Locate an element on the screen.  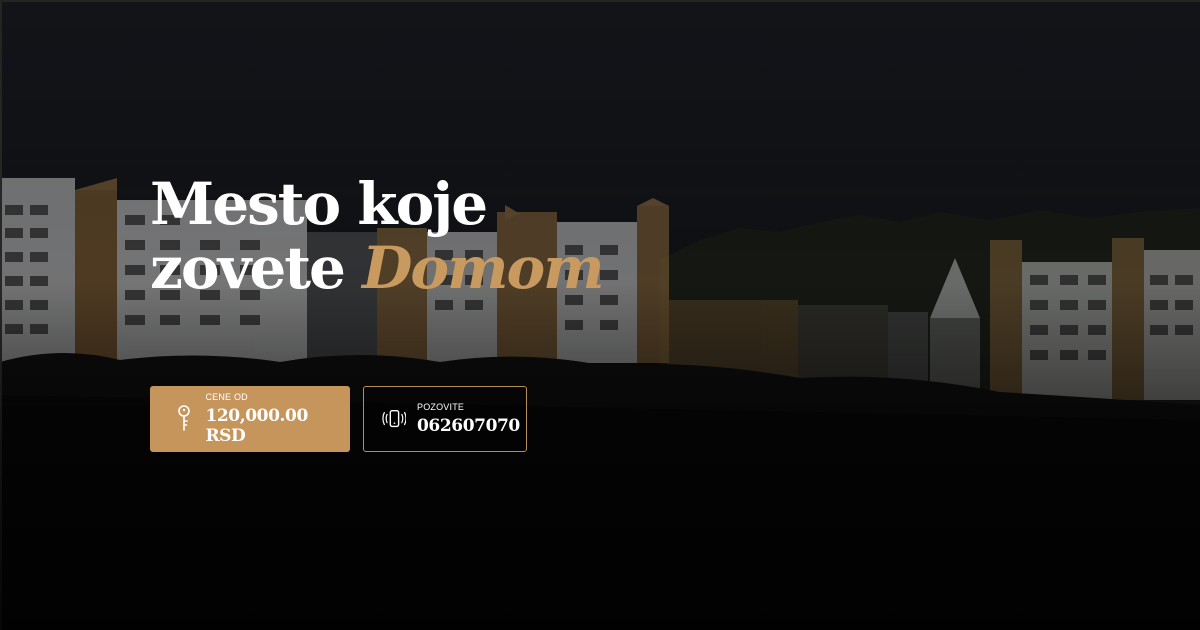
price-label: CENE OD is located at coordinates (226, 397).